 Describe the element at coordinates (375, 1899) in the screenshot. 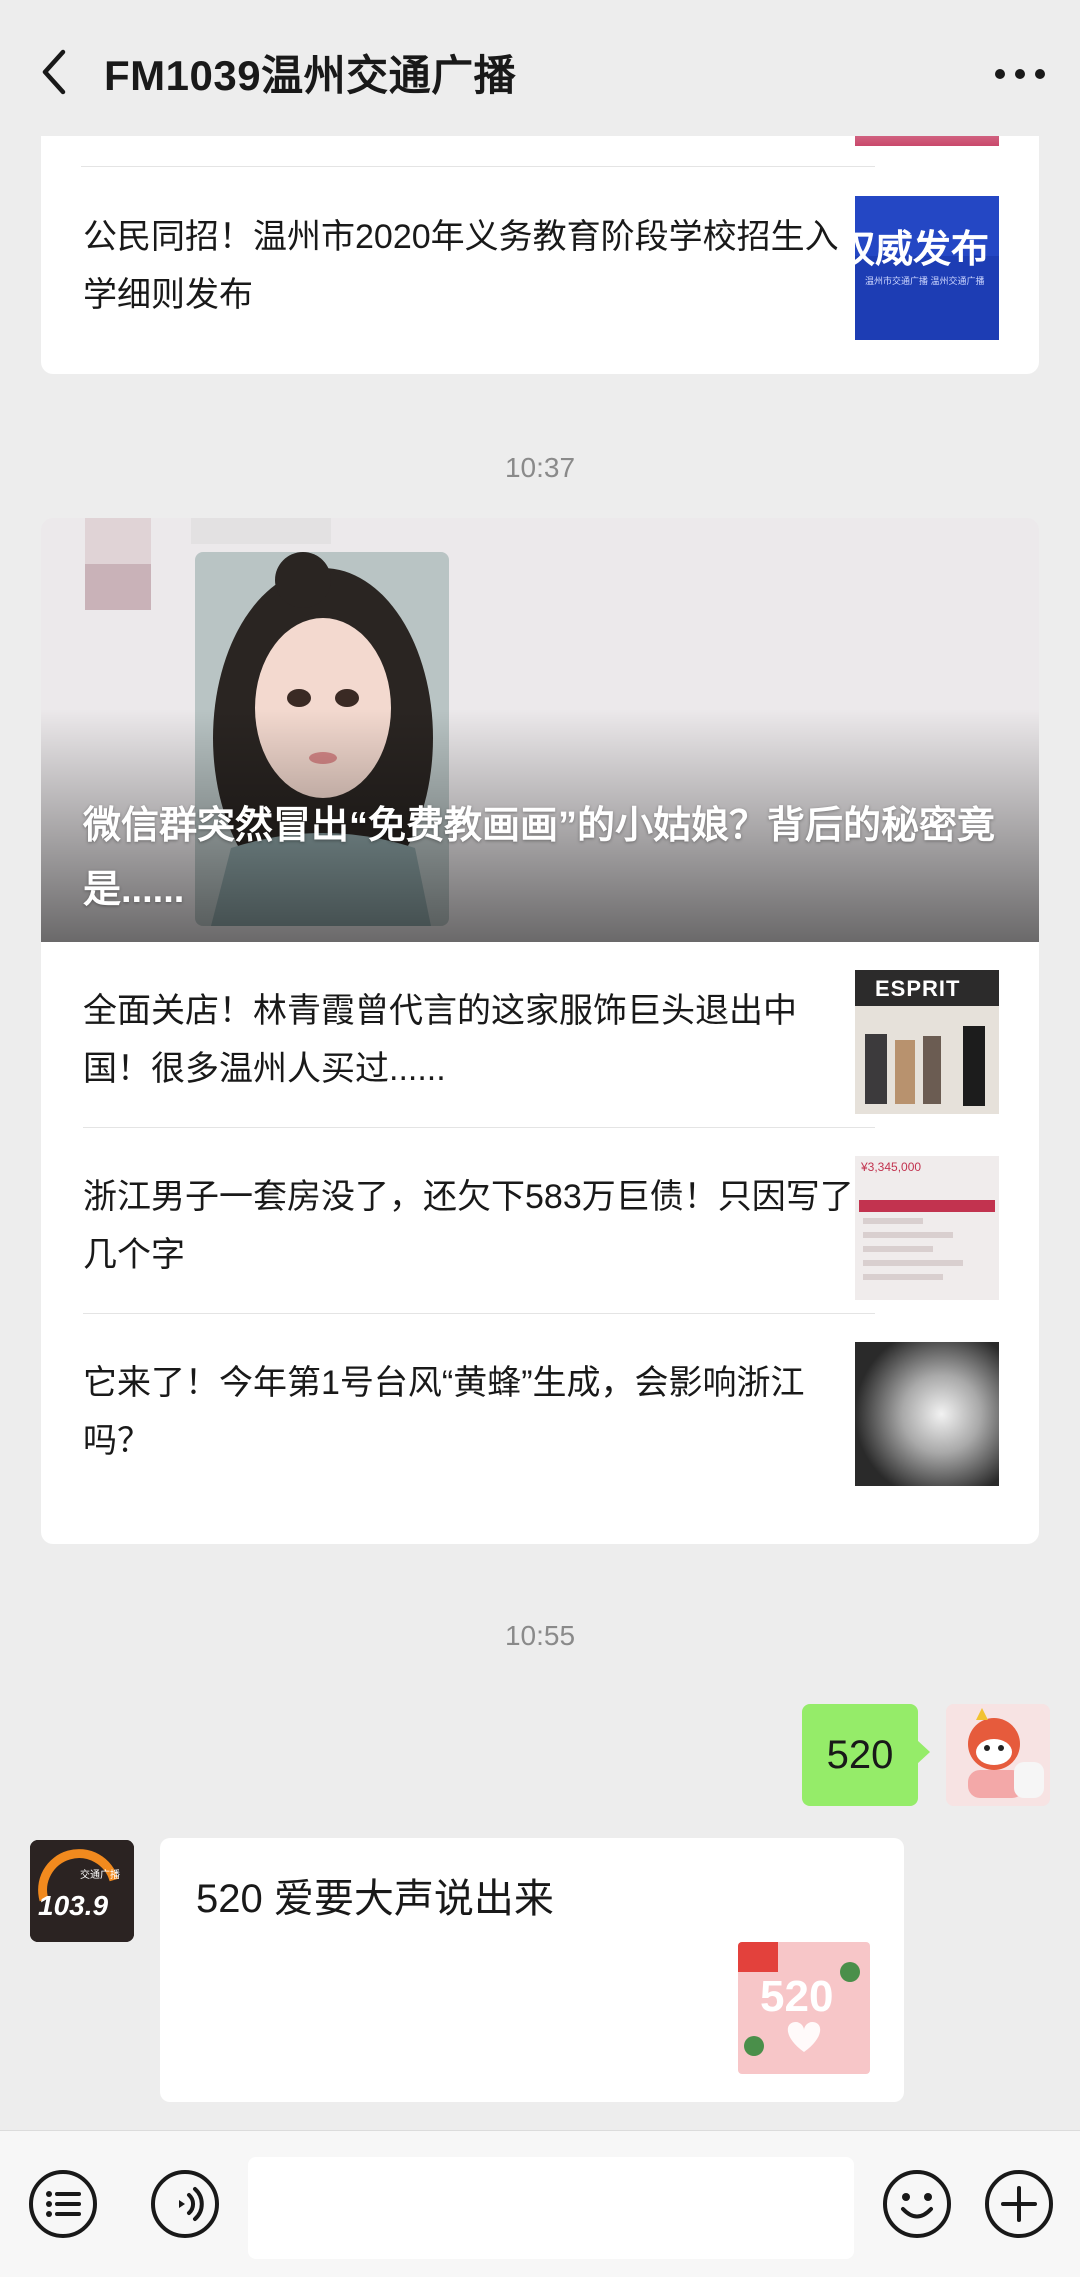

I see `received-message-text: 520 爱要大声说出来` at that location.